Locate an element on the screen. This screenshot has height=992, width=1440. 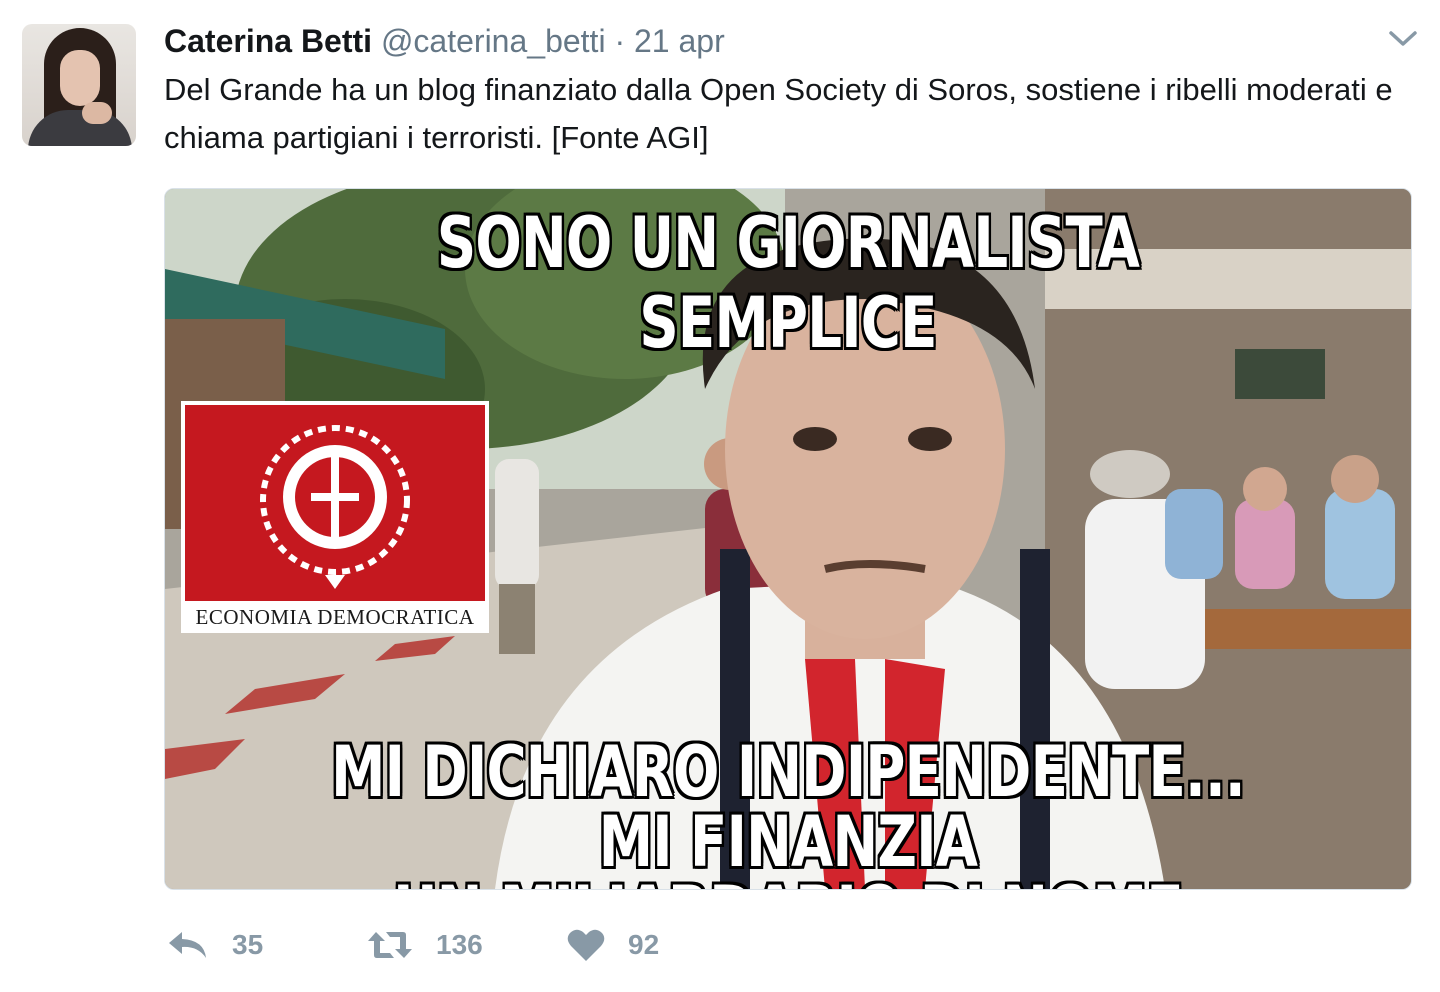
avatar is located at coordinates (79, 85).